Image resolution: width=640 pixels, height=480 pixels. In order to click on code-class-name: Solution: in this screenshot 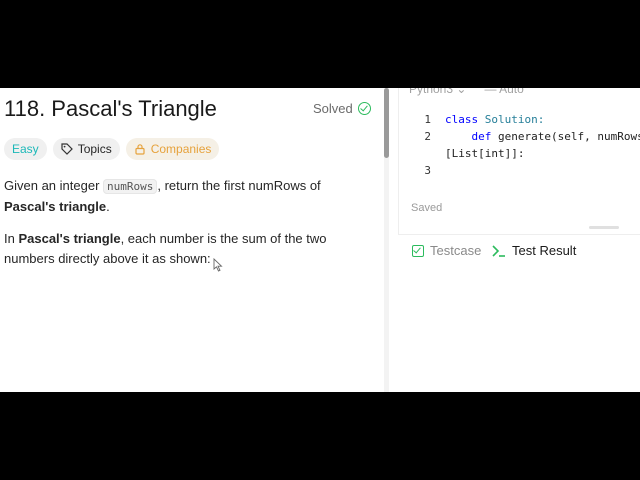, I will do `click(514, 119)`.